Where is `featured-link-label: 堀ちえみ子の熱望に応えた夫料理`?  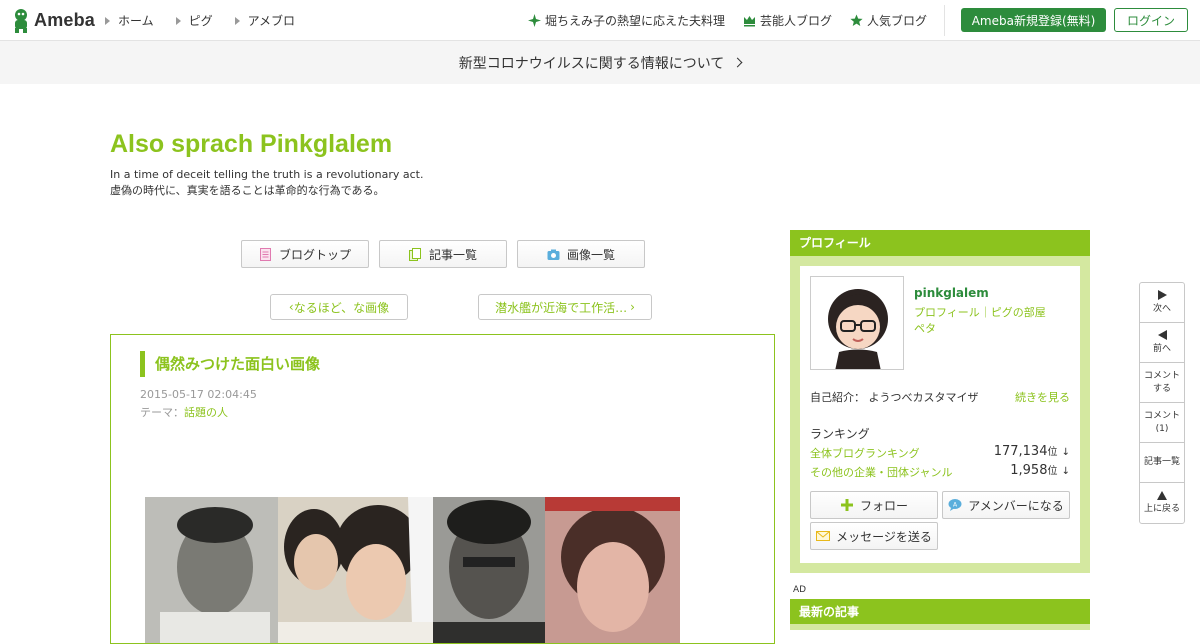
featured-link-label: 堀ちえみ子の熱望に応えた夫料理 is located at coordinates (635, 21).